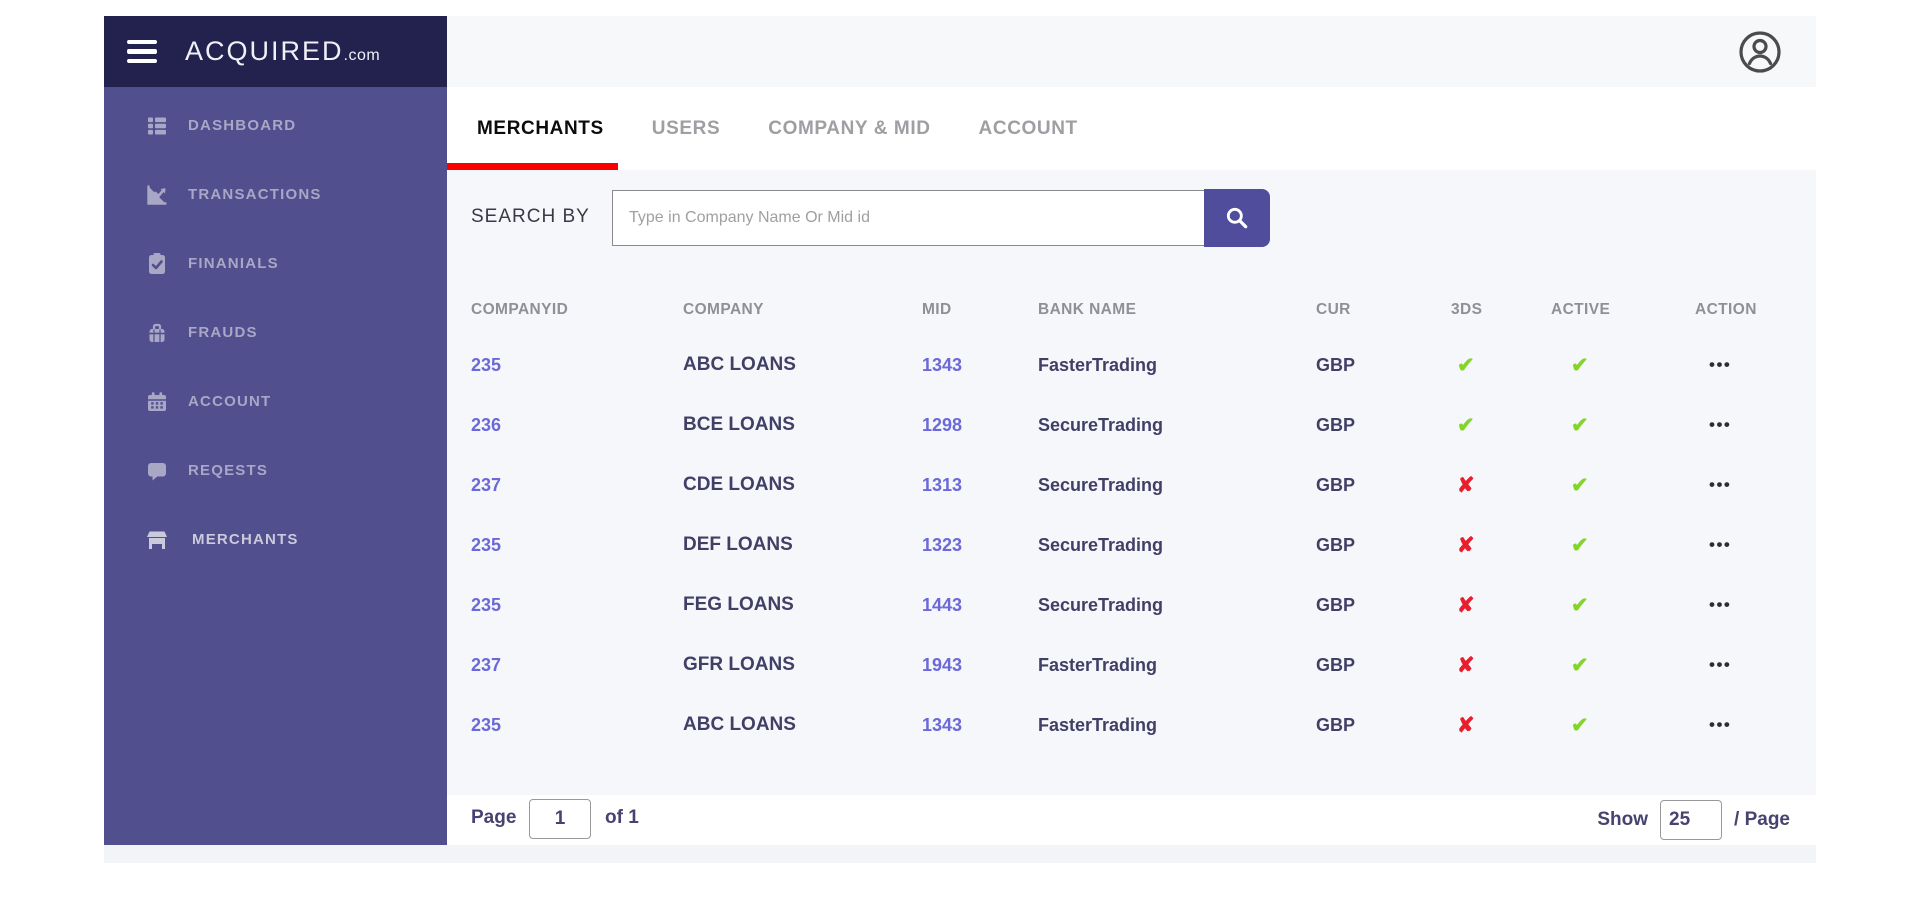  I want to click on briefcase-icon, so click(157, 333).